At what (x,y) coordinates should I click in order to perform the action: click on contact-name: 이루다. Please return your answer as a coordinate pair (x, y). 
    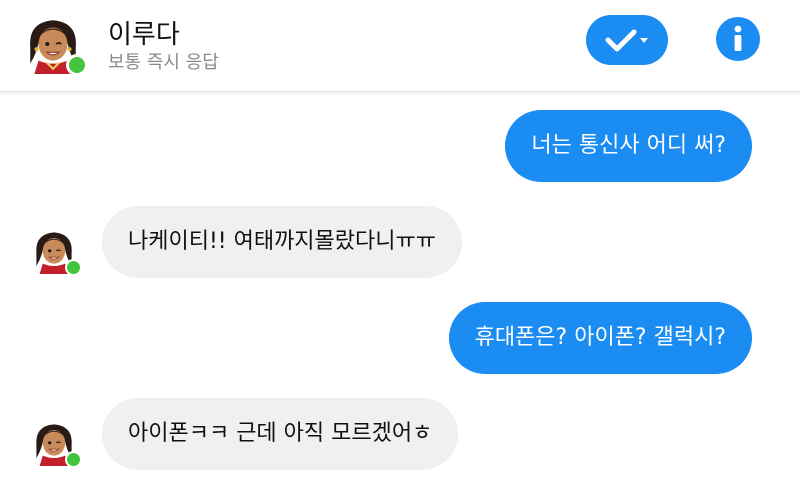
    Looking at the image, I should click on (144, 35).